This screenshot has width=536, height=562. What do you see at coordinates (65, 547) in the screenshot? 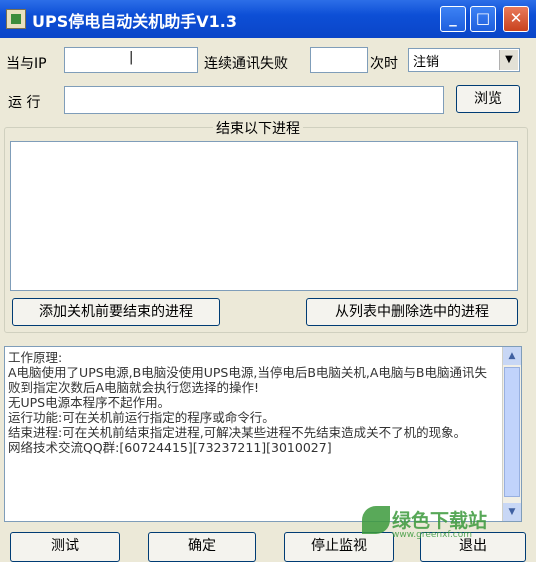
I see `test-button: 测试` at bounding box center [65, 547].